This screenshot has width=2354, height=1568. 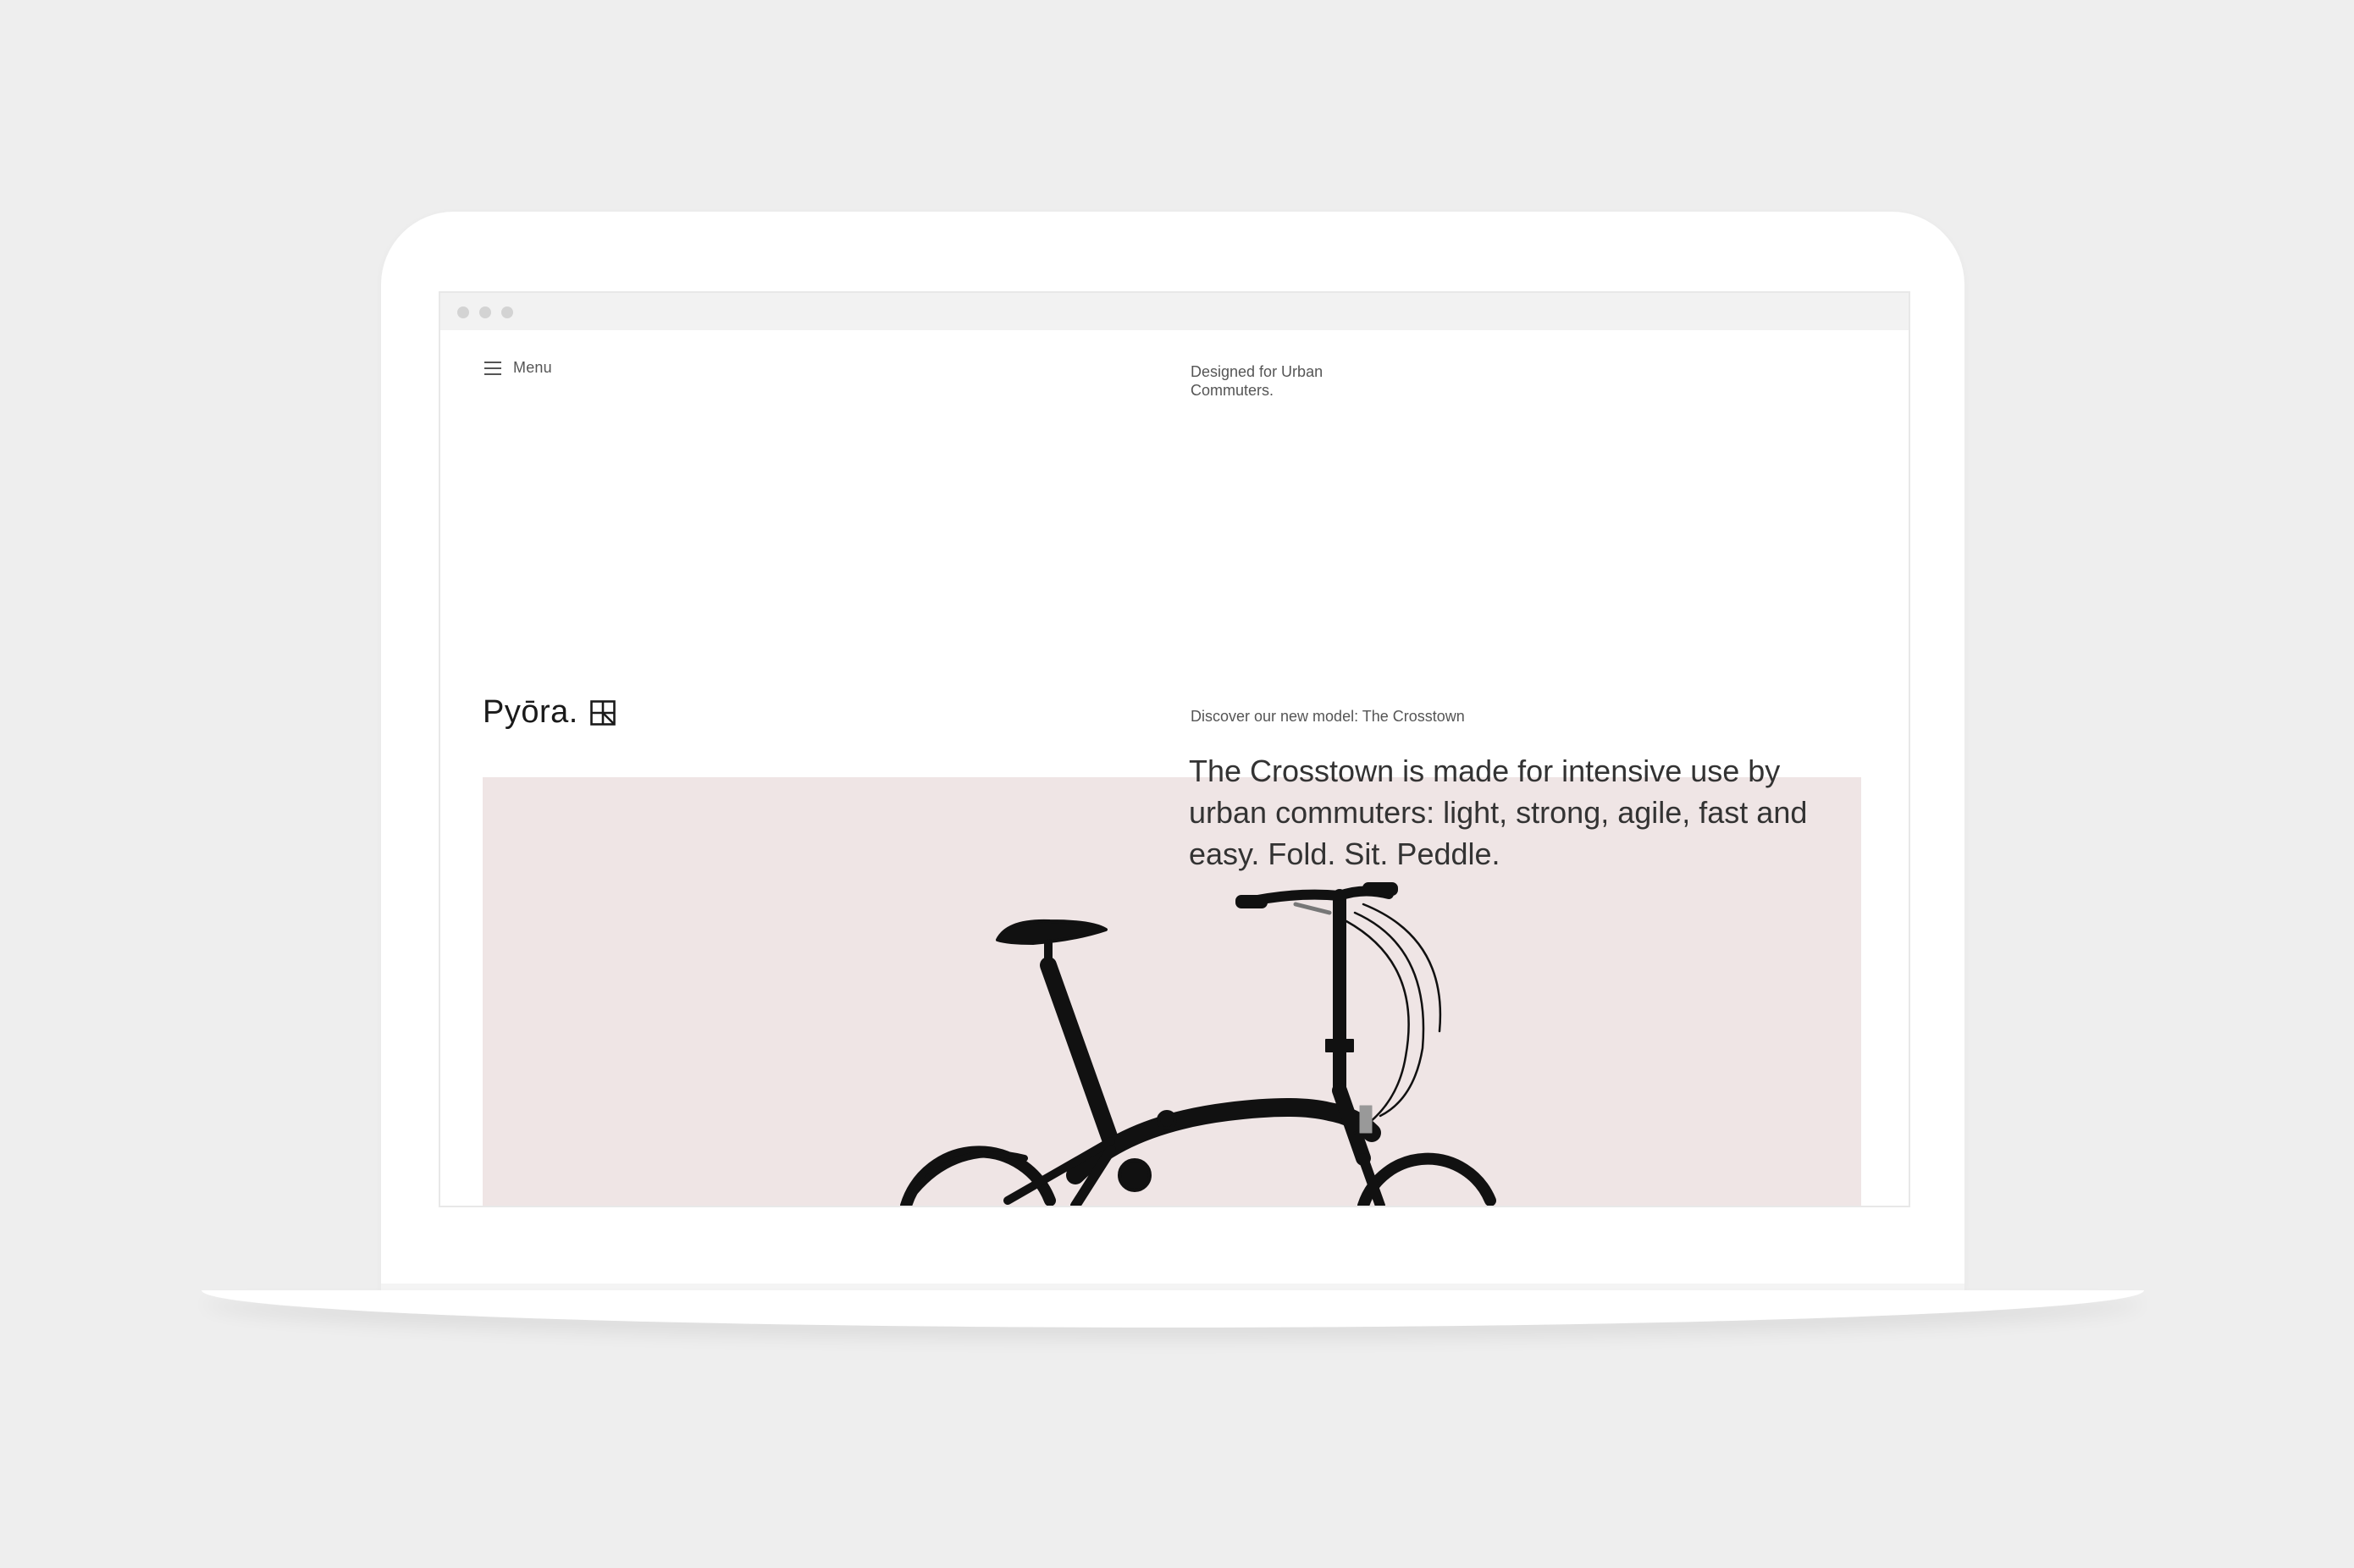 I want to click on hero-eyebrow: Discover our new model: The Crosstown, so click(x=1328, y=717).